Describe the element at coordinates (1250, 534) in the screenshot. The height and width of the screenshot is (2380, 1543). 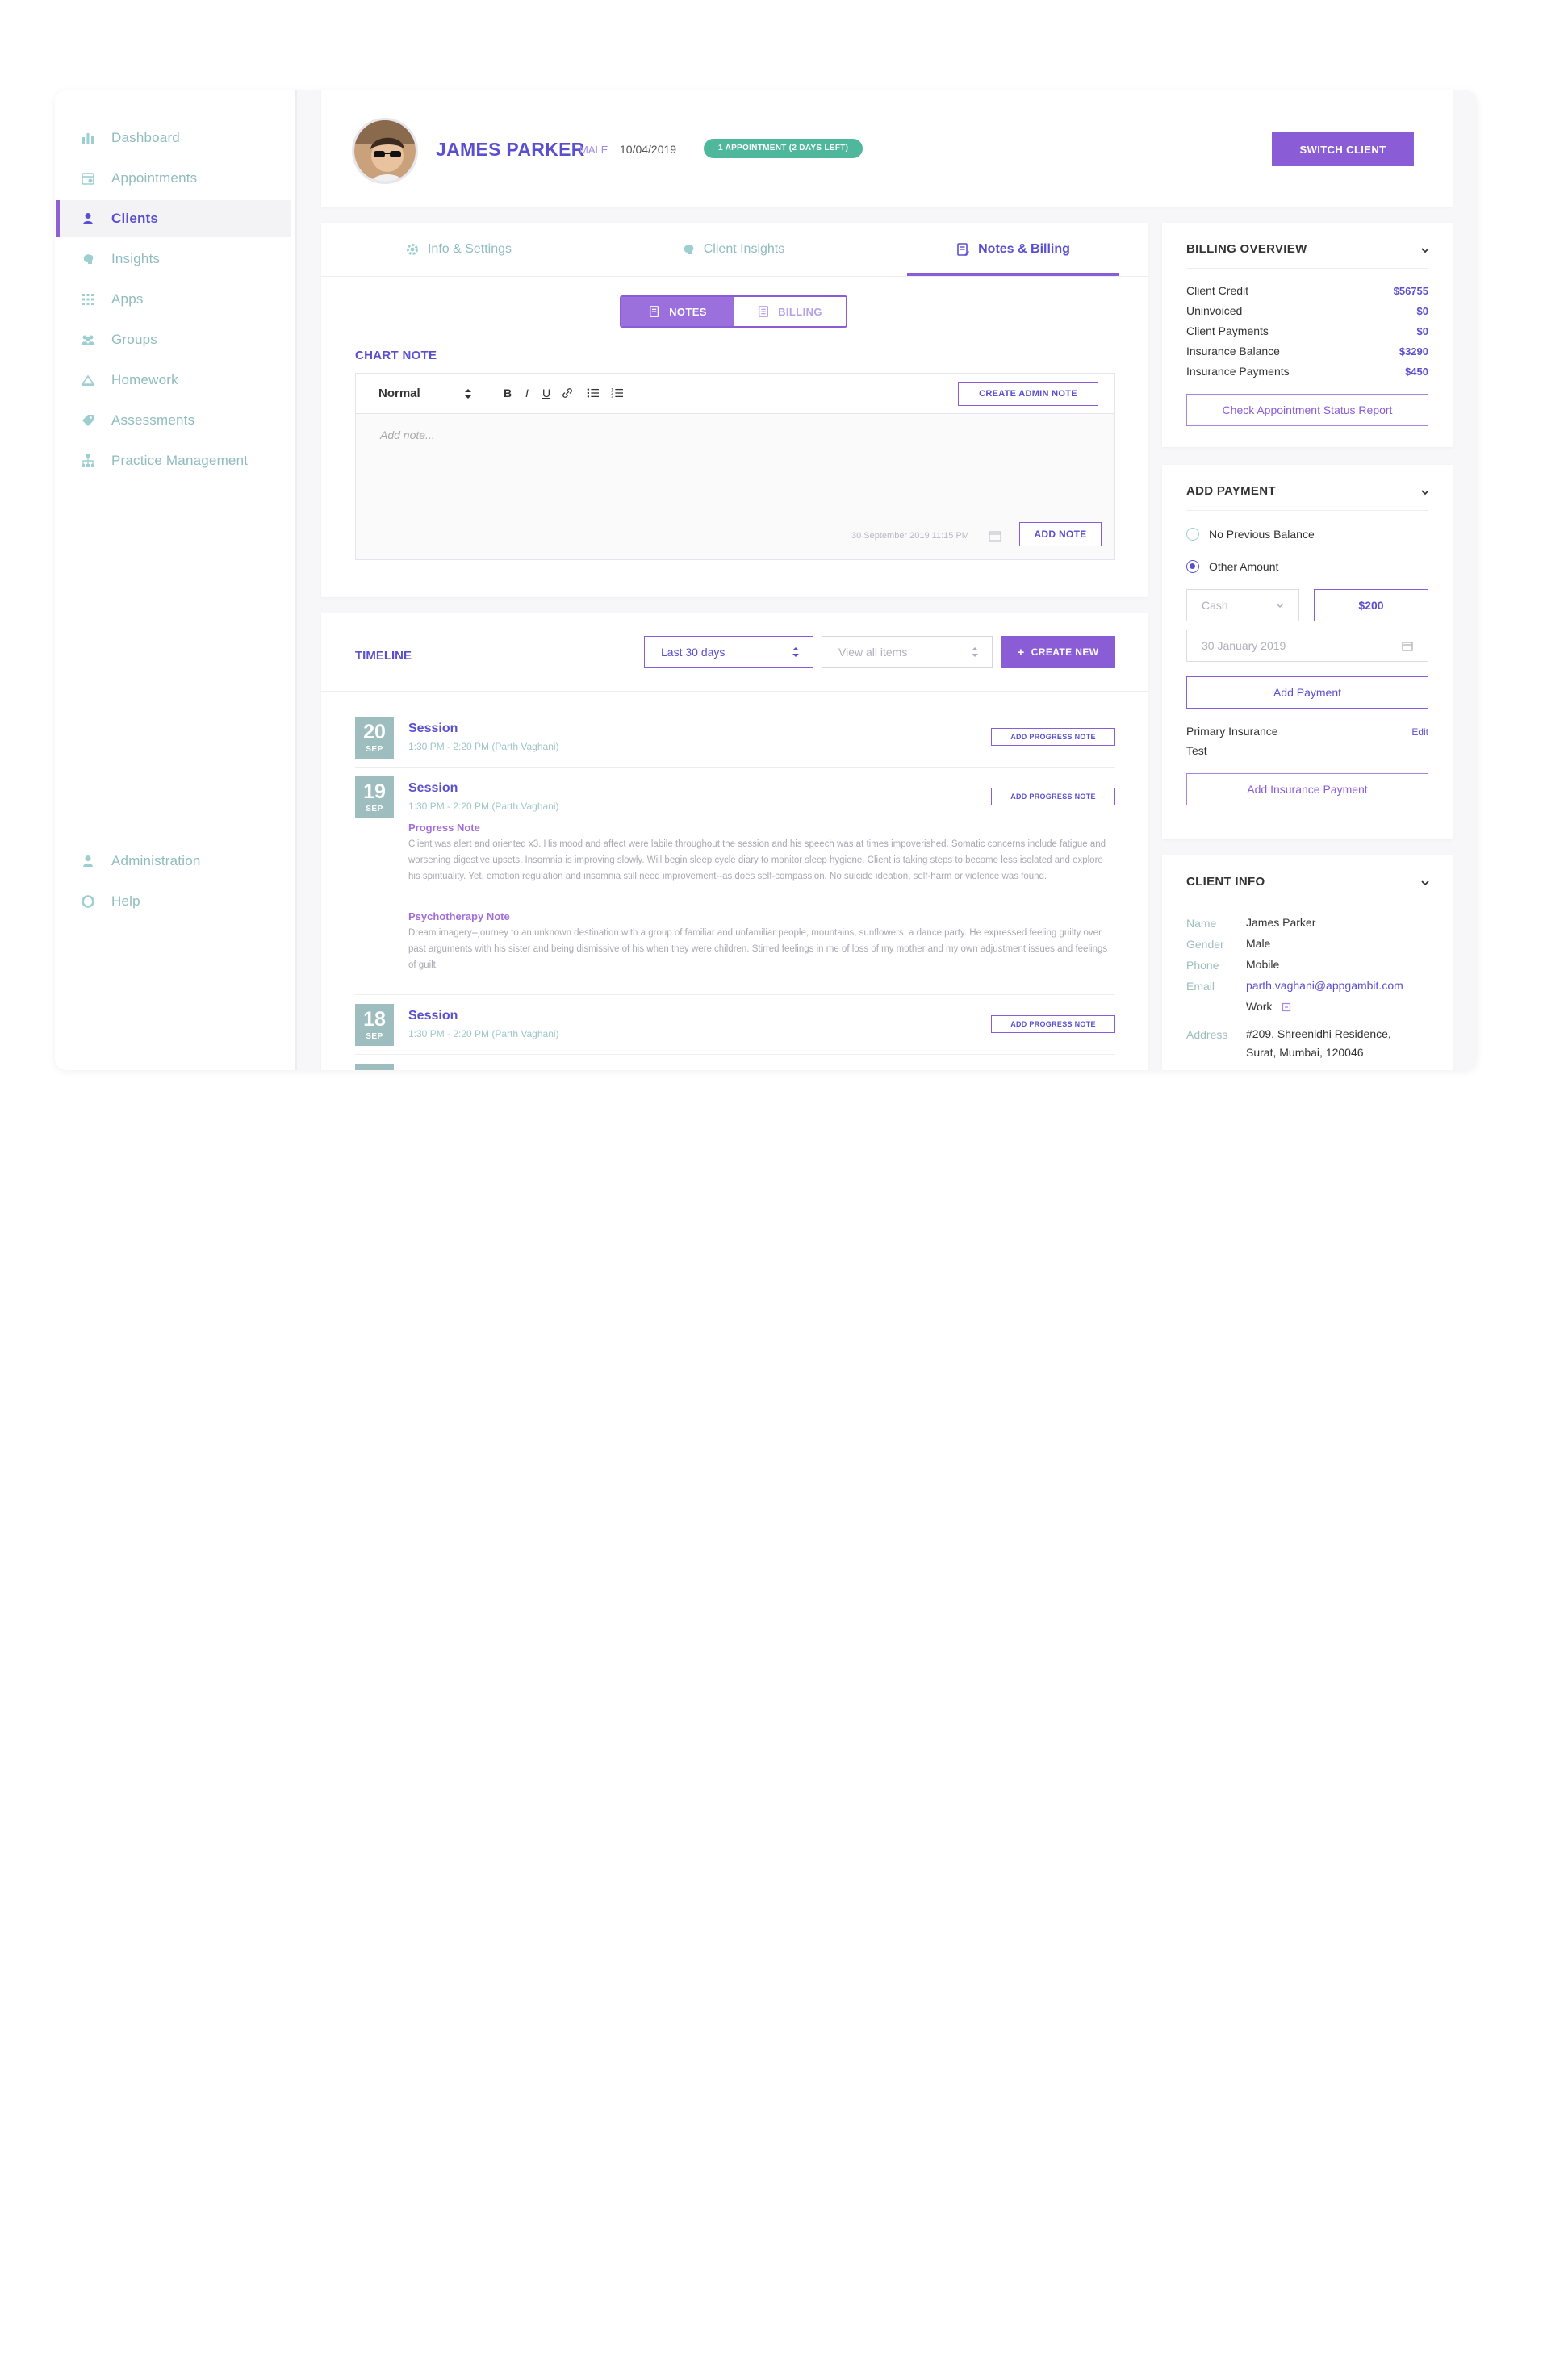
I see `no-previous-balance-radio: No Previous Balance` at that location.